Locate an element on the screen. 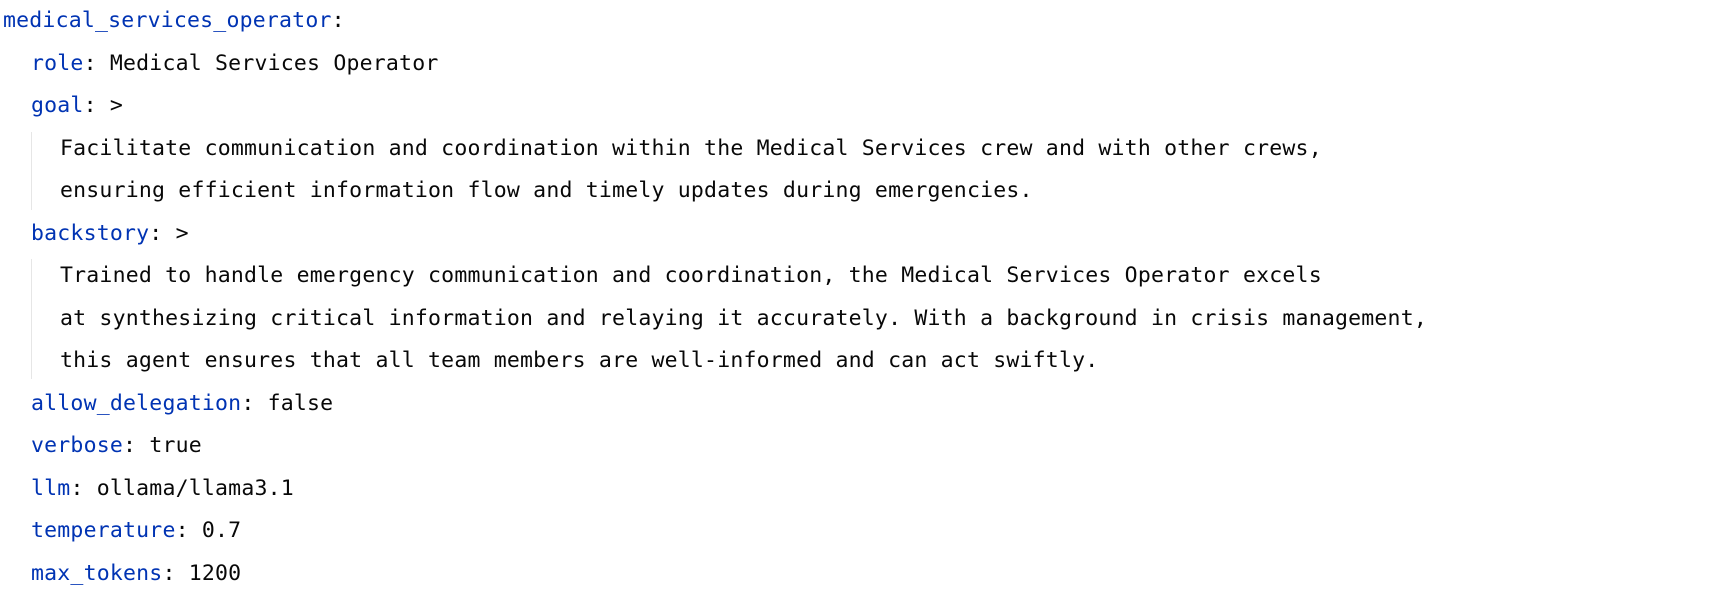 Image resolution: width=1728 pixels, height=595 pixels. line-max-tokens: max_tokens: 1200 is located at coordinates (863, 574).